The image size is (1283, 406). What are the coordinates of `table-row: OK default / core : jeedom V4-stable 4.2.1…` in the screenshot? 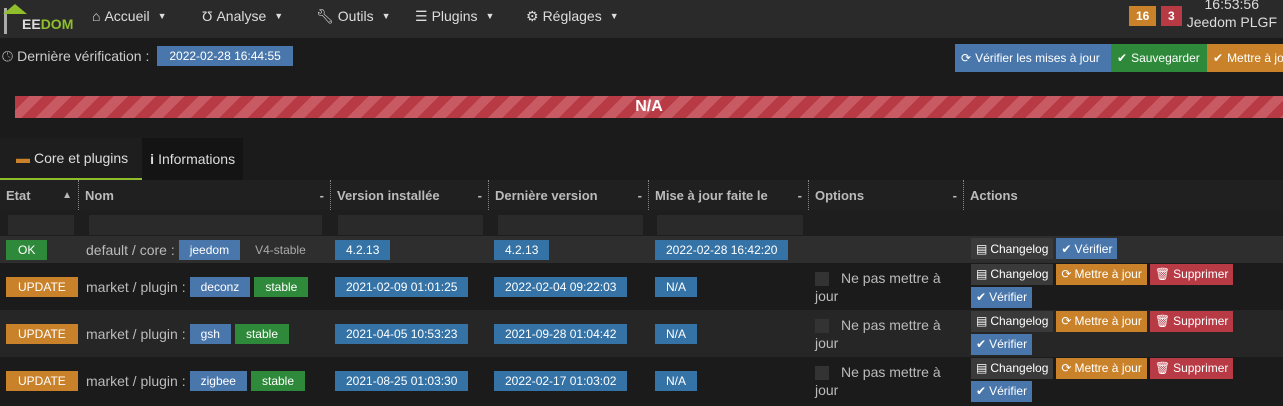 It's located at (641, 249).